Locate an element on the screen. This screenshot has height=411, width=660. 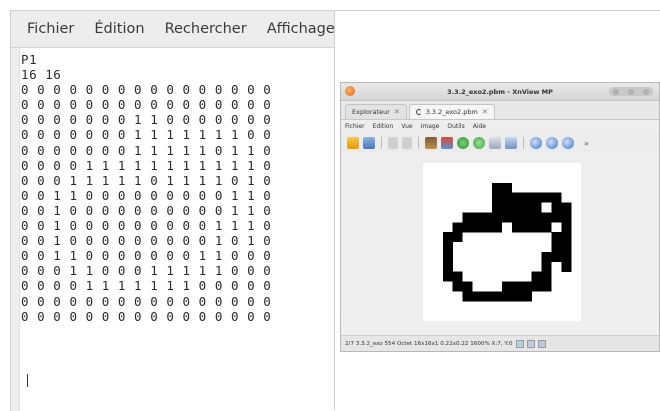
menu-rechercher: Rechercher is located at coordinates (206, 29).